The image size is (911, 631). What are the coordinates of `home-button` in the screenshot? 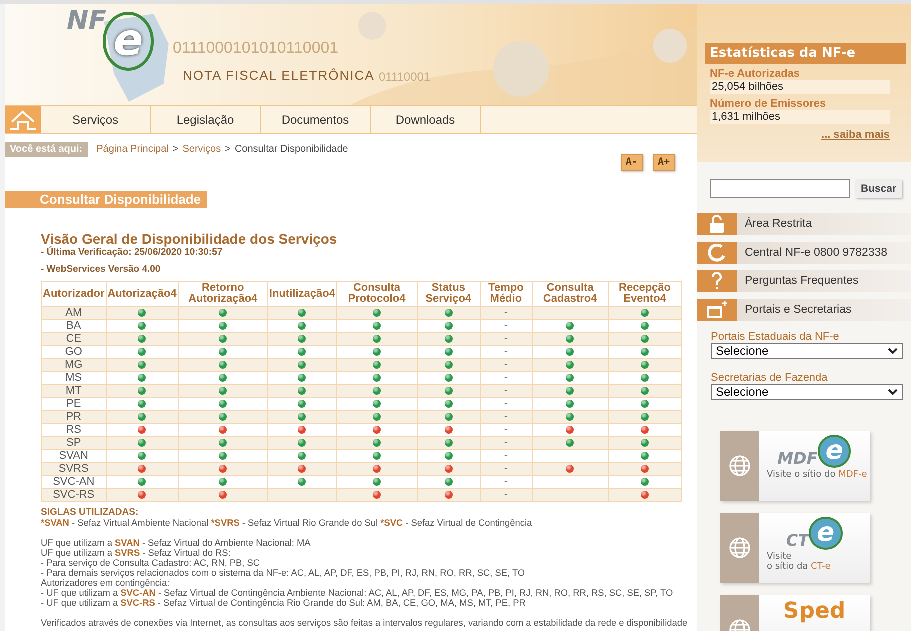 It's located at (23, 119).